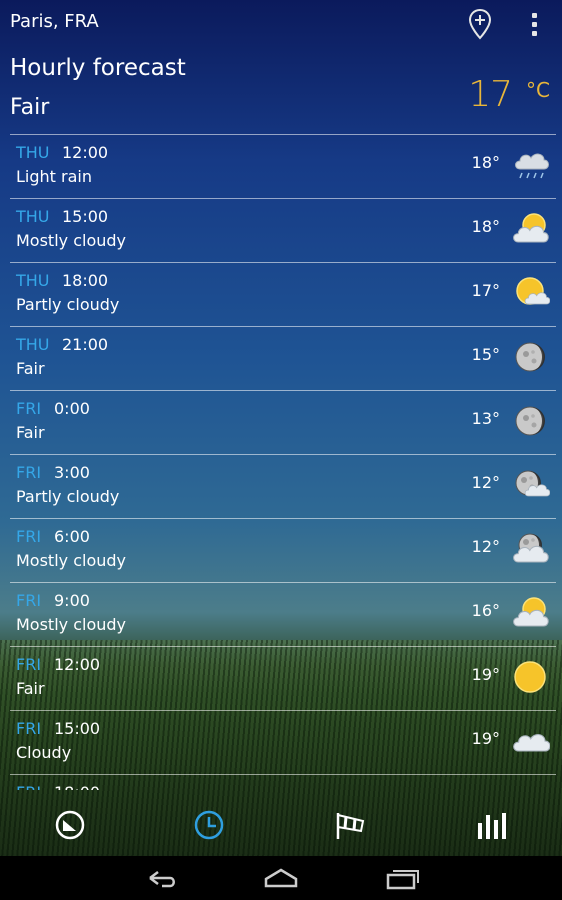 The width and height of the screenshot is (562, 900). I want to click on light-rain-icon, so click(530, 165).